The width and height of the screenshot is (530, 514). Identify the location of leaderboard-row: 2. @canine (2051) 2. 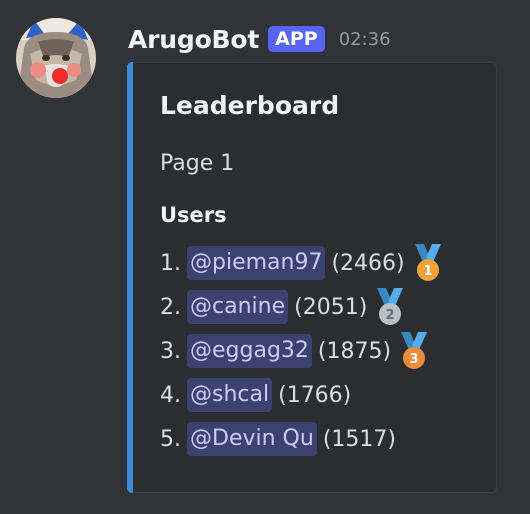
(325, 307).